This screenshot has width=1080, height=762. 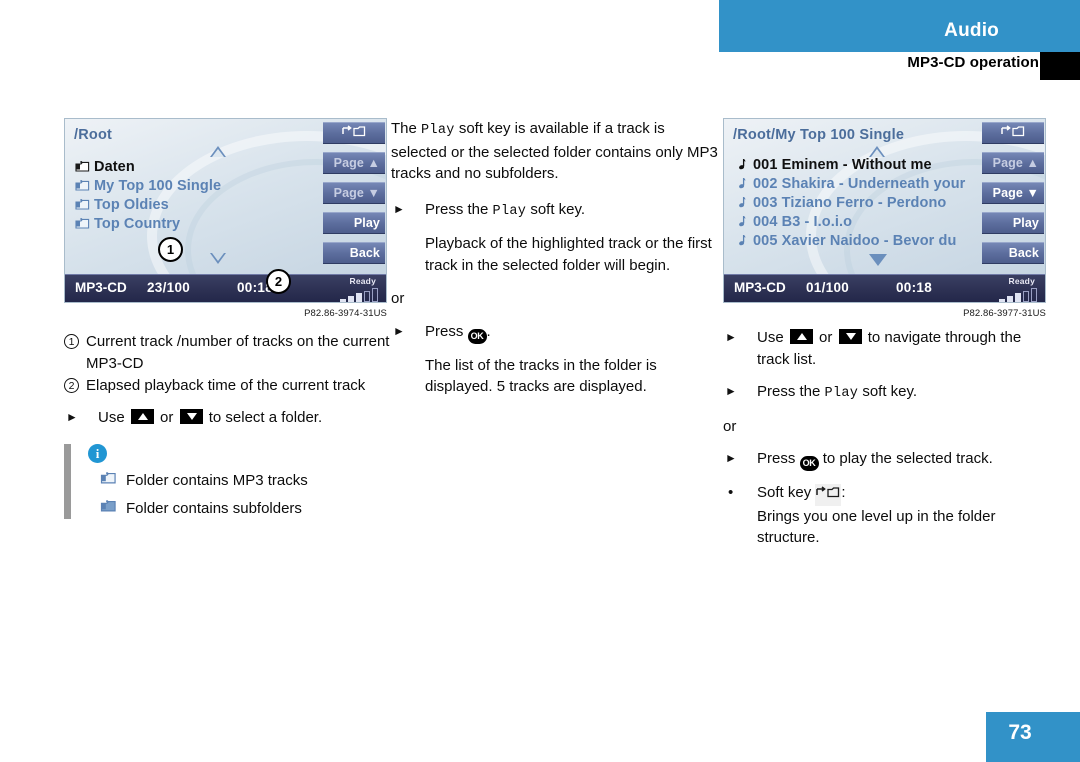 What do you see at coordinates (398, 298) in the screenshot?
I see `or-separator: or` at bounding box center [398, 298].